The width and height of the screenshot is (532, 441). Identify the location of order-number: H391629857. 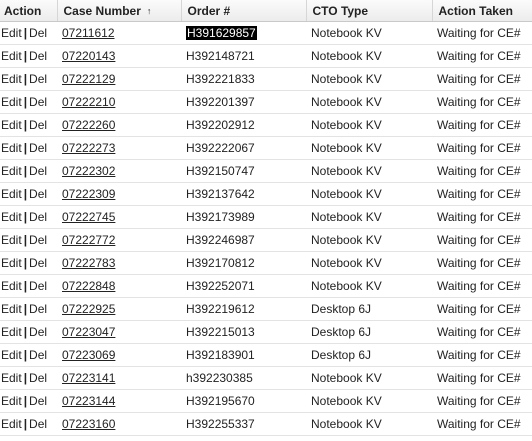
(221, 33).